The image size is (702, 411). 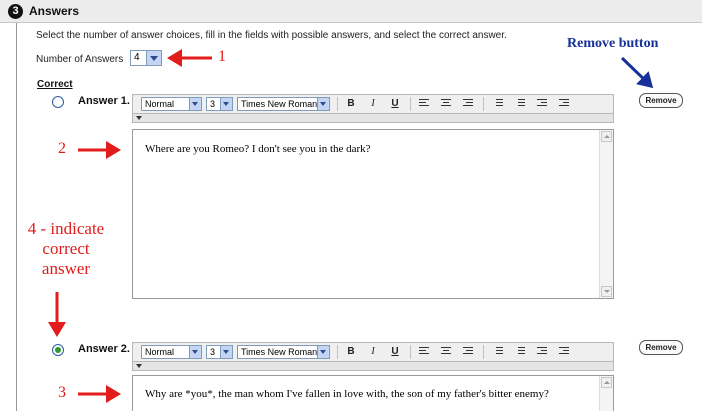 I want to click on arrow-remove, so click(x=637, y=72).